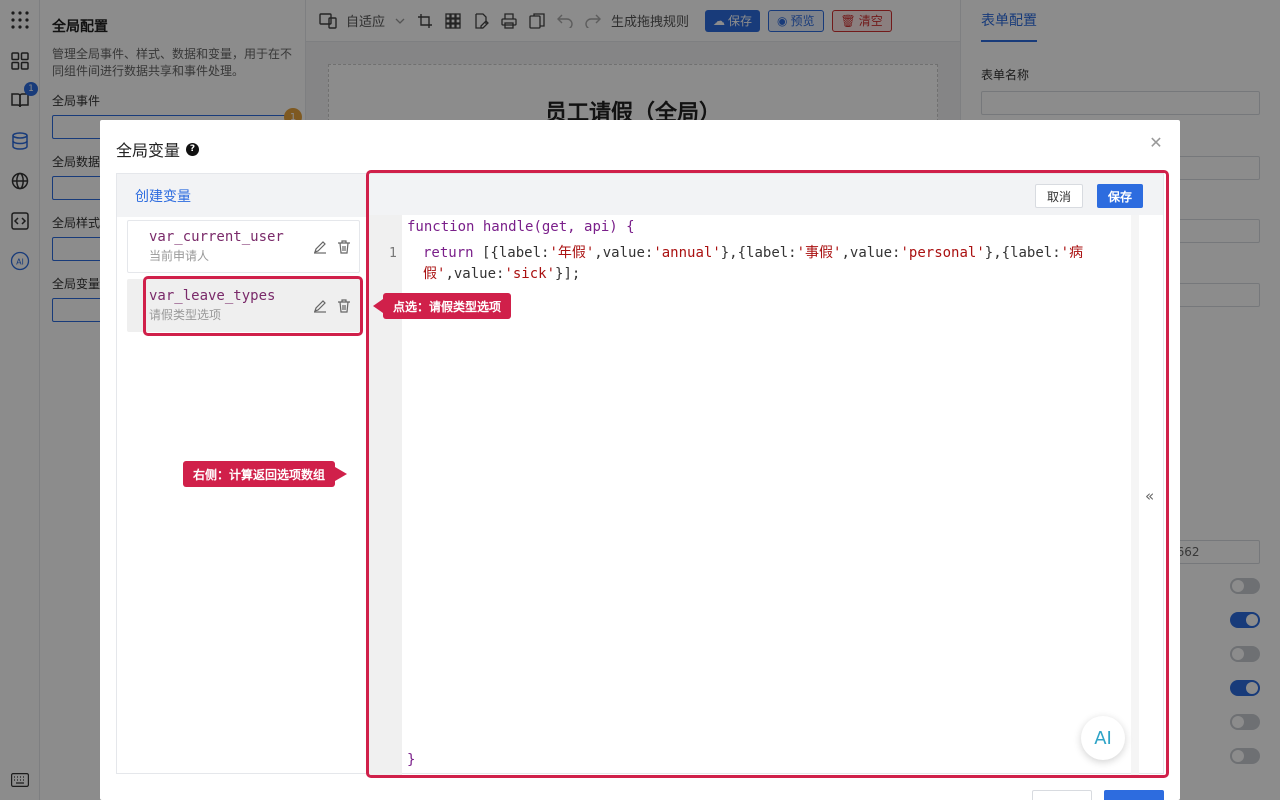 The width and height of the screenshot is (1280, 800). Describe the element at coordinates (1134, 795) in the screenshot. I see `footer-confirm-button` at that location.